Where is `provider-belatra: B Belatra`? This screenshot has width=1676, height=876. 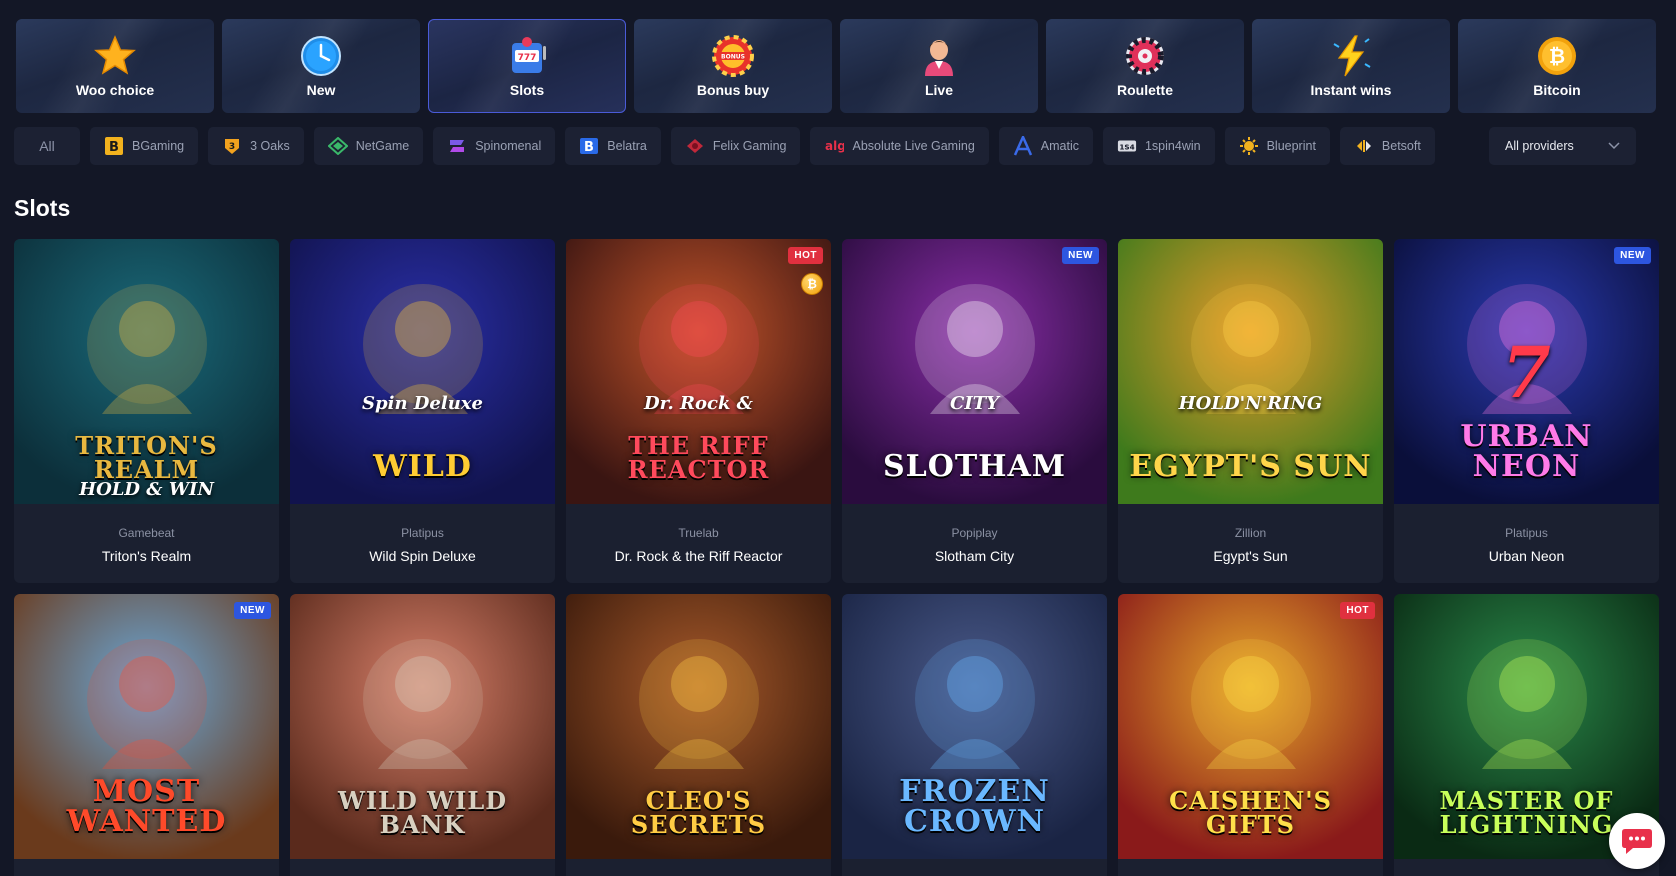
provider-belatra: B Belatra is located at coordinates (613, 146).